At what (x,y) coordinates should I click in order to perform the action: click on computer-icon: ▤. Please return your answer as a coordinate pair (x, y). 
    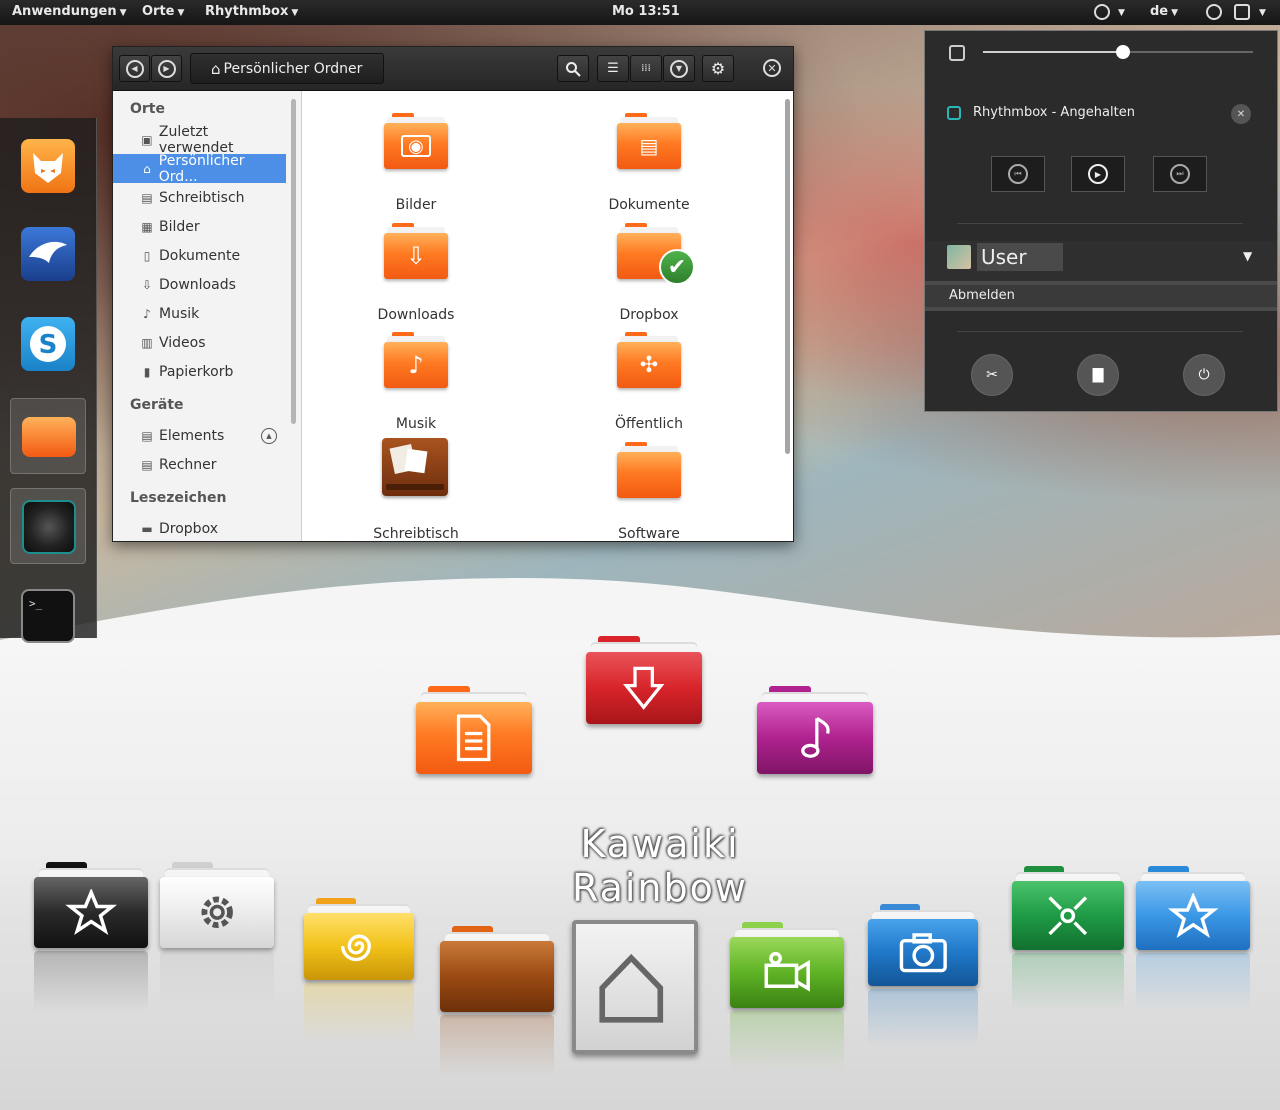
    Looking at the image, I should click on (147, 464).